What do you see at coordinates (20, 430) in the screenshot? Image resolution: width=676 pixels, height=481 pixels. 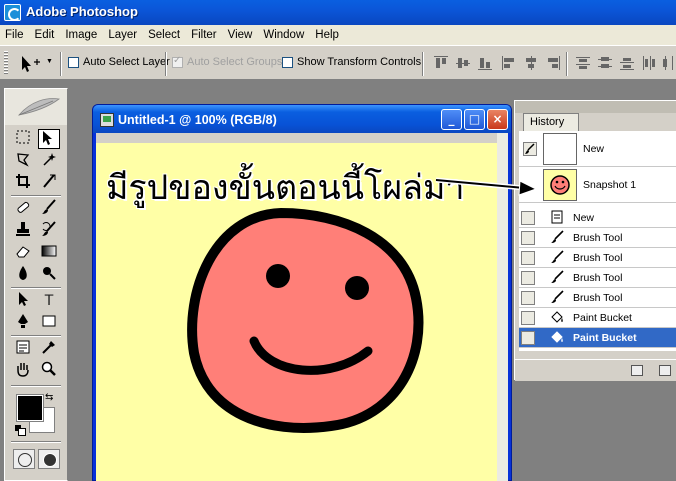 I see `default-colors-icon` at bounding box center [20, 430].